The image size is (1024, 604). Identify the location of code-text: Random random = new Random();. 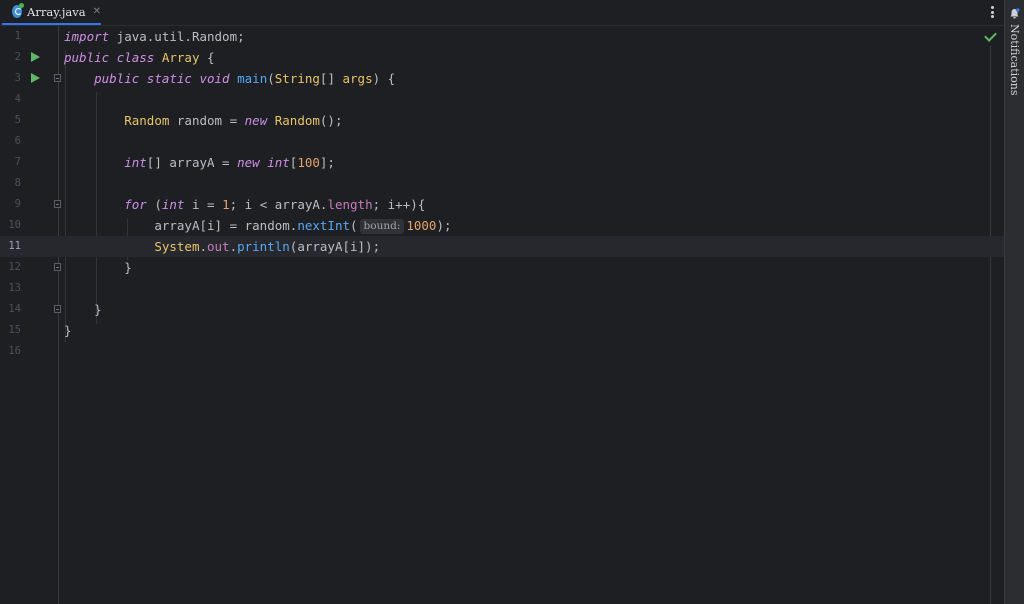
(233, 120).